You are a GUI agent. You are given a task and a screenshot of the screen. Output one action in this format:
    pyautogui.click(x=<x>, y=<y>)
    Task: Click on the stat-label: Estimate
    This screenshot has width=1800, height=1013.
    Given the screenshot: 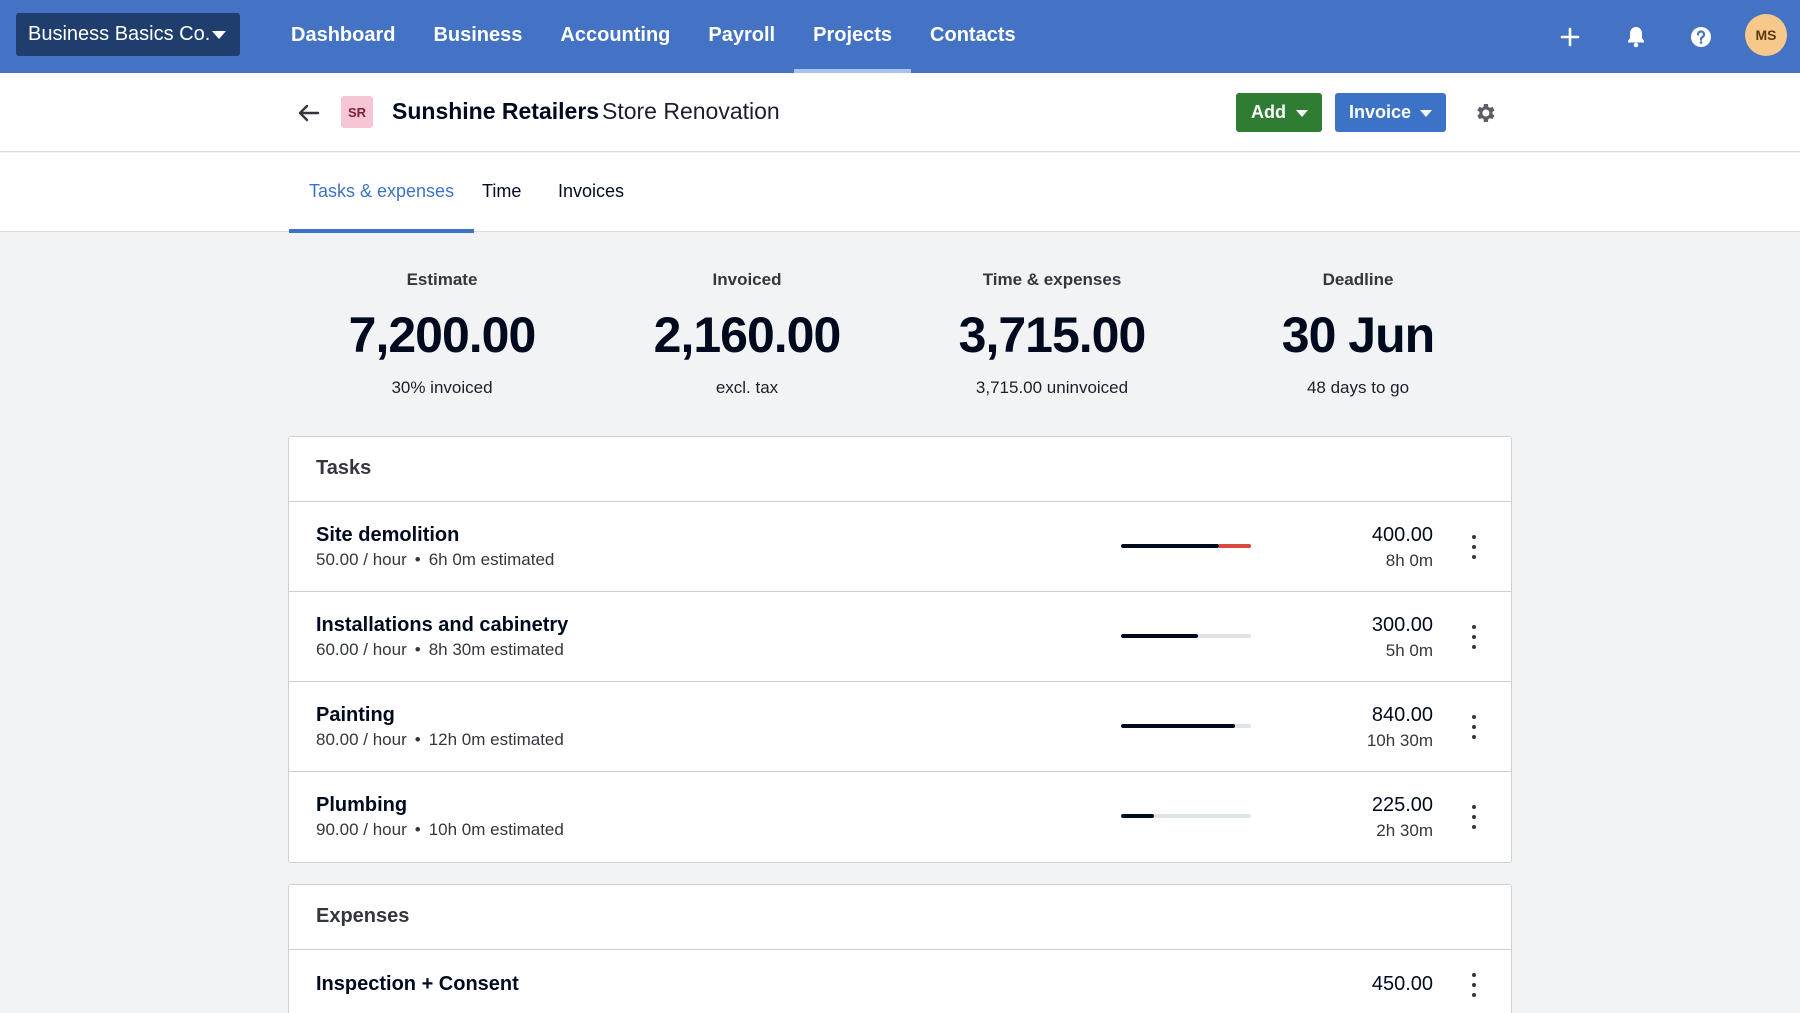 What is the action you would take?
    pyautogui.click(x=442, y=279)
    